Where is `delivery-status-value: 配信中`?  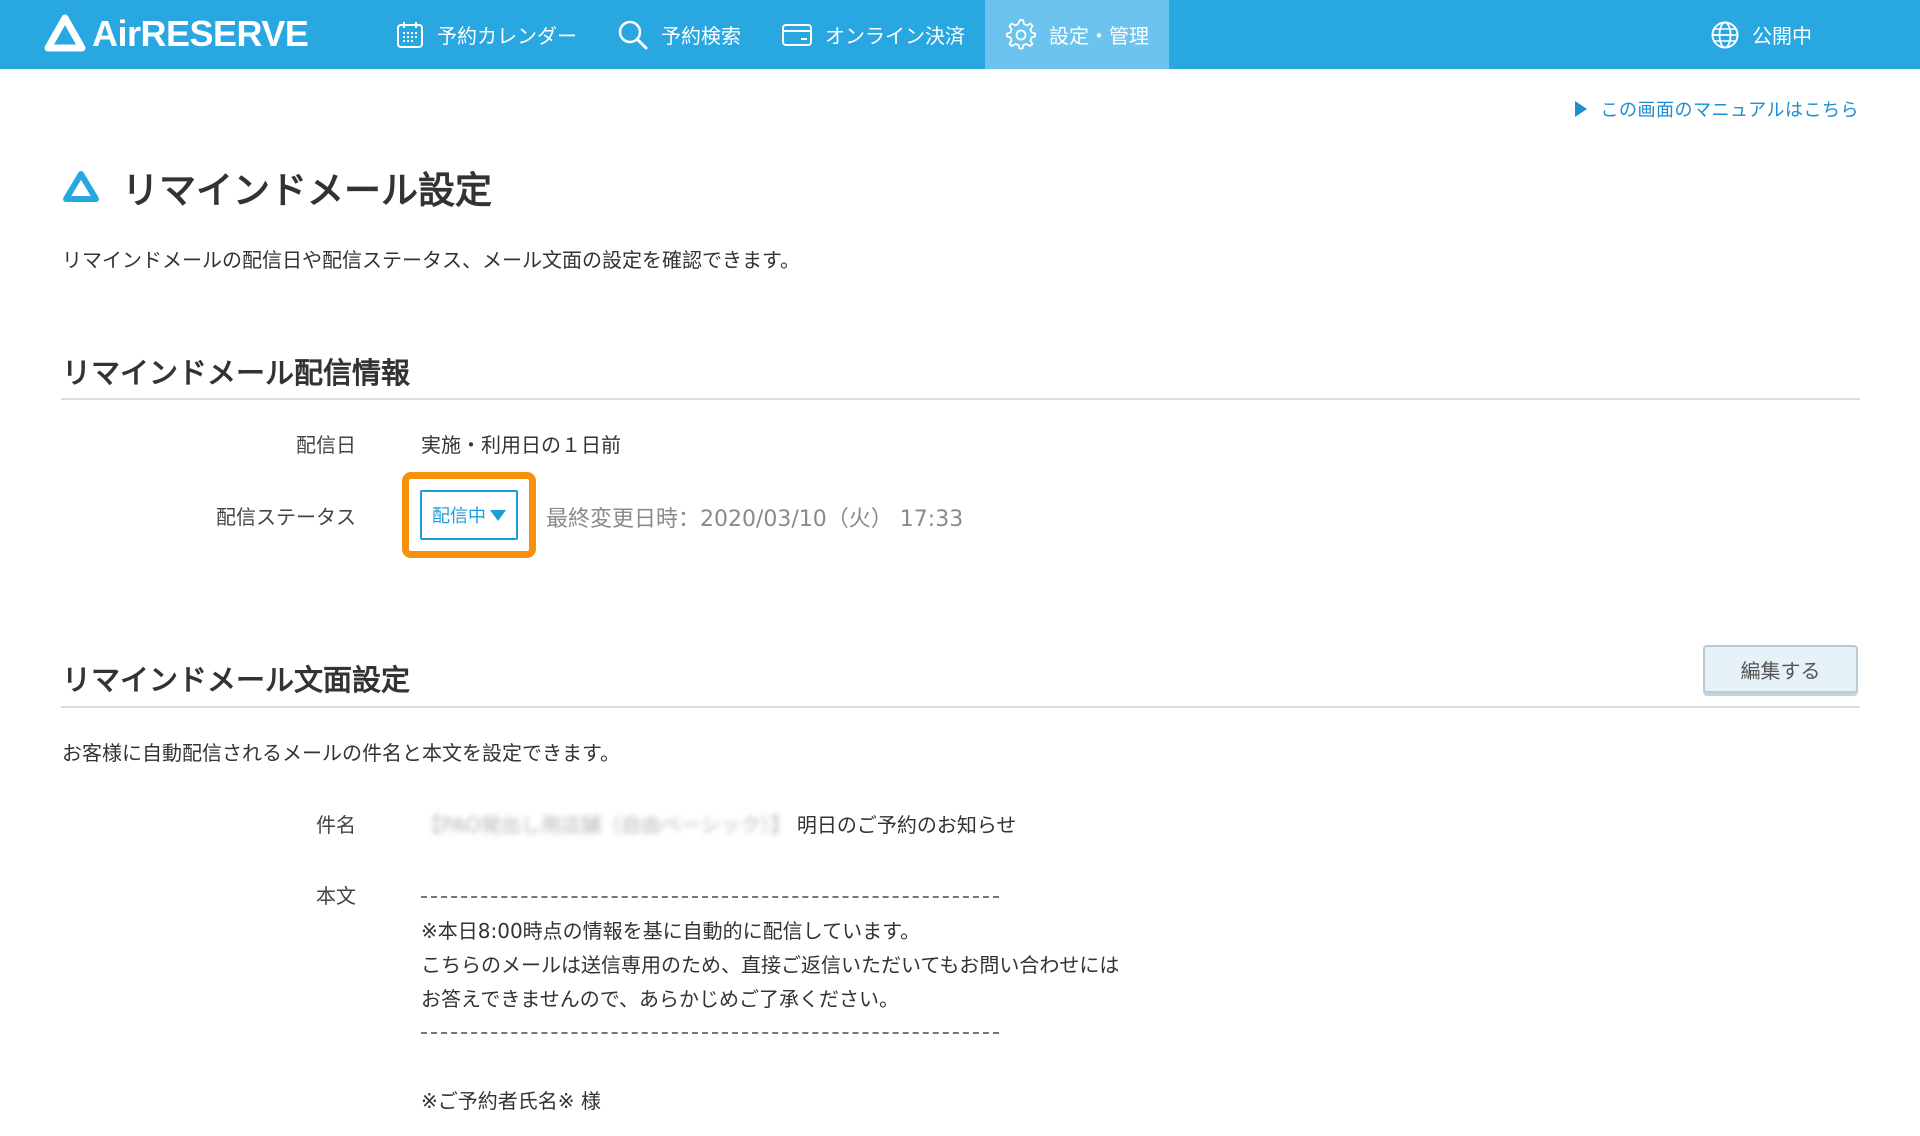 delivery-status-value: 配信中 is located at coordinates (459, 516).